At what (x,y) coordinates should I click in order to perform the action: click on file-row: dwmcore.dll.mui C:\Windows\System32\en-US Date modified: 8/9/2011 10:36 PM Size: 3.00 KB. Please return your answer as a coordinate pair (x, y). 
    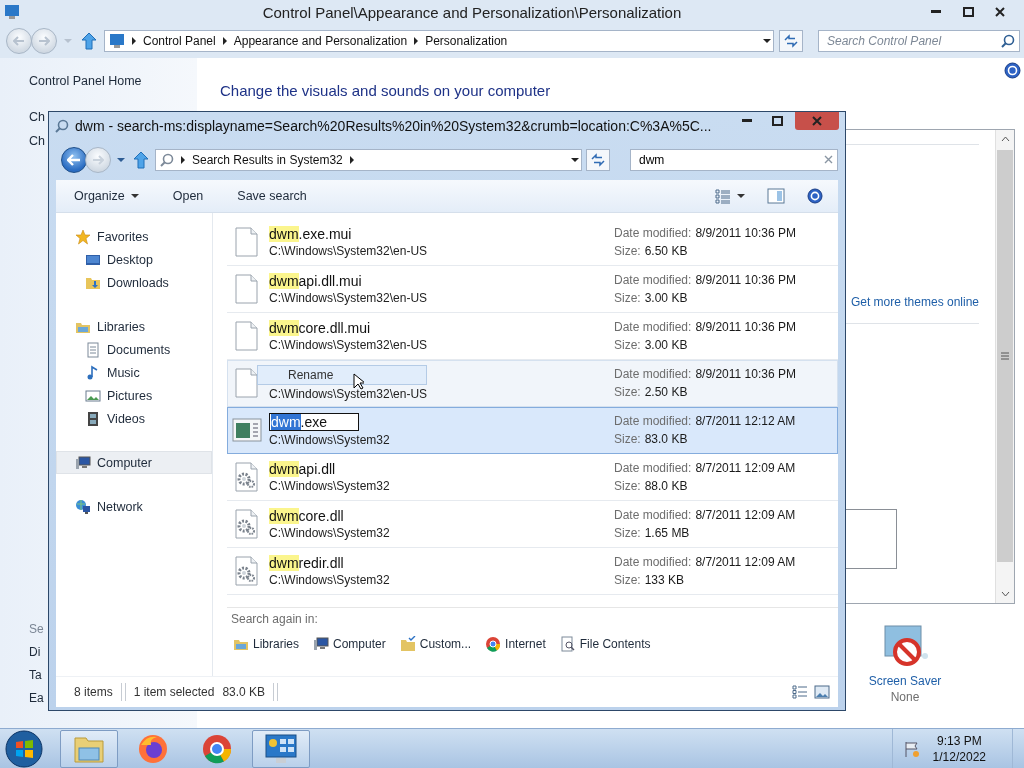
    Looking at the image, I should click on (532, 336).